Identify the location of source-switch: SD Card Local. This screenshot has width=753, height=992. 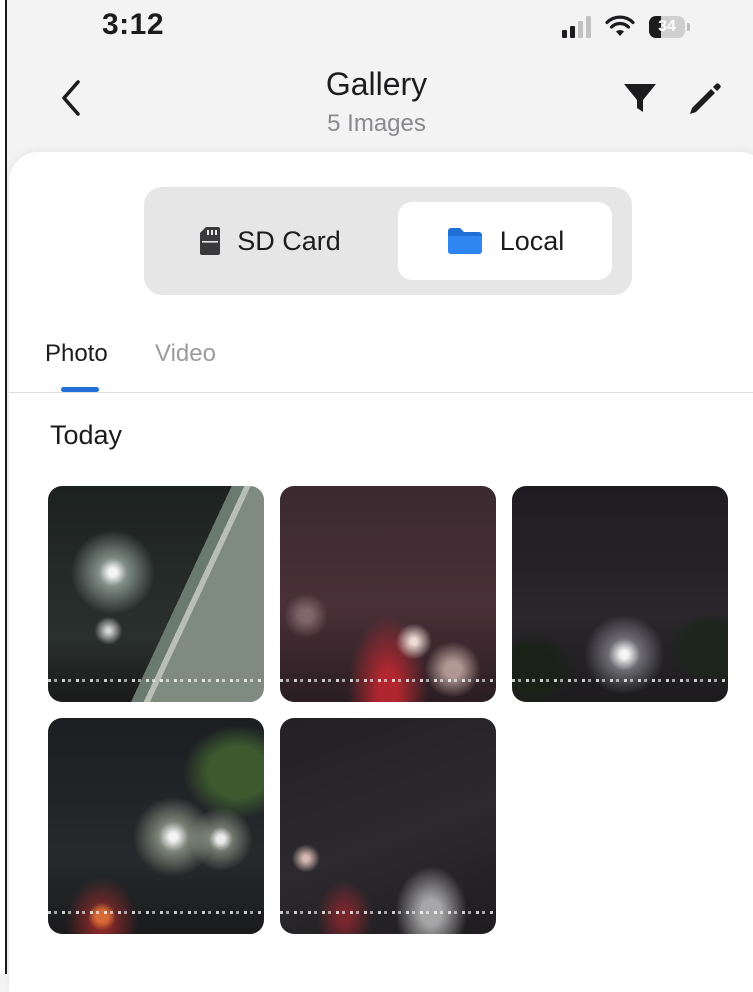
(388, 241).